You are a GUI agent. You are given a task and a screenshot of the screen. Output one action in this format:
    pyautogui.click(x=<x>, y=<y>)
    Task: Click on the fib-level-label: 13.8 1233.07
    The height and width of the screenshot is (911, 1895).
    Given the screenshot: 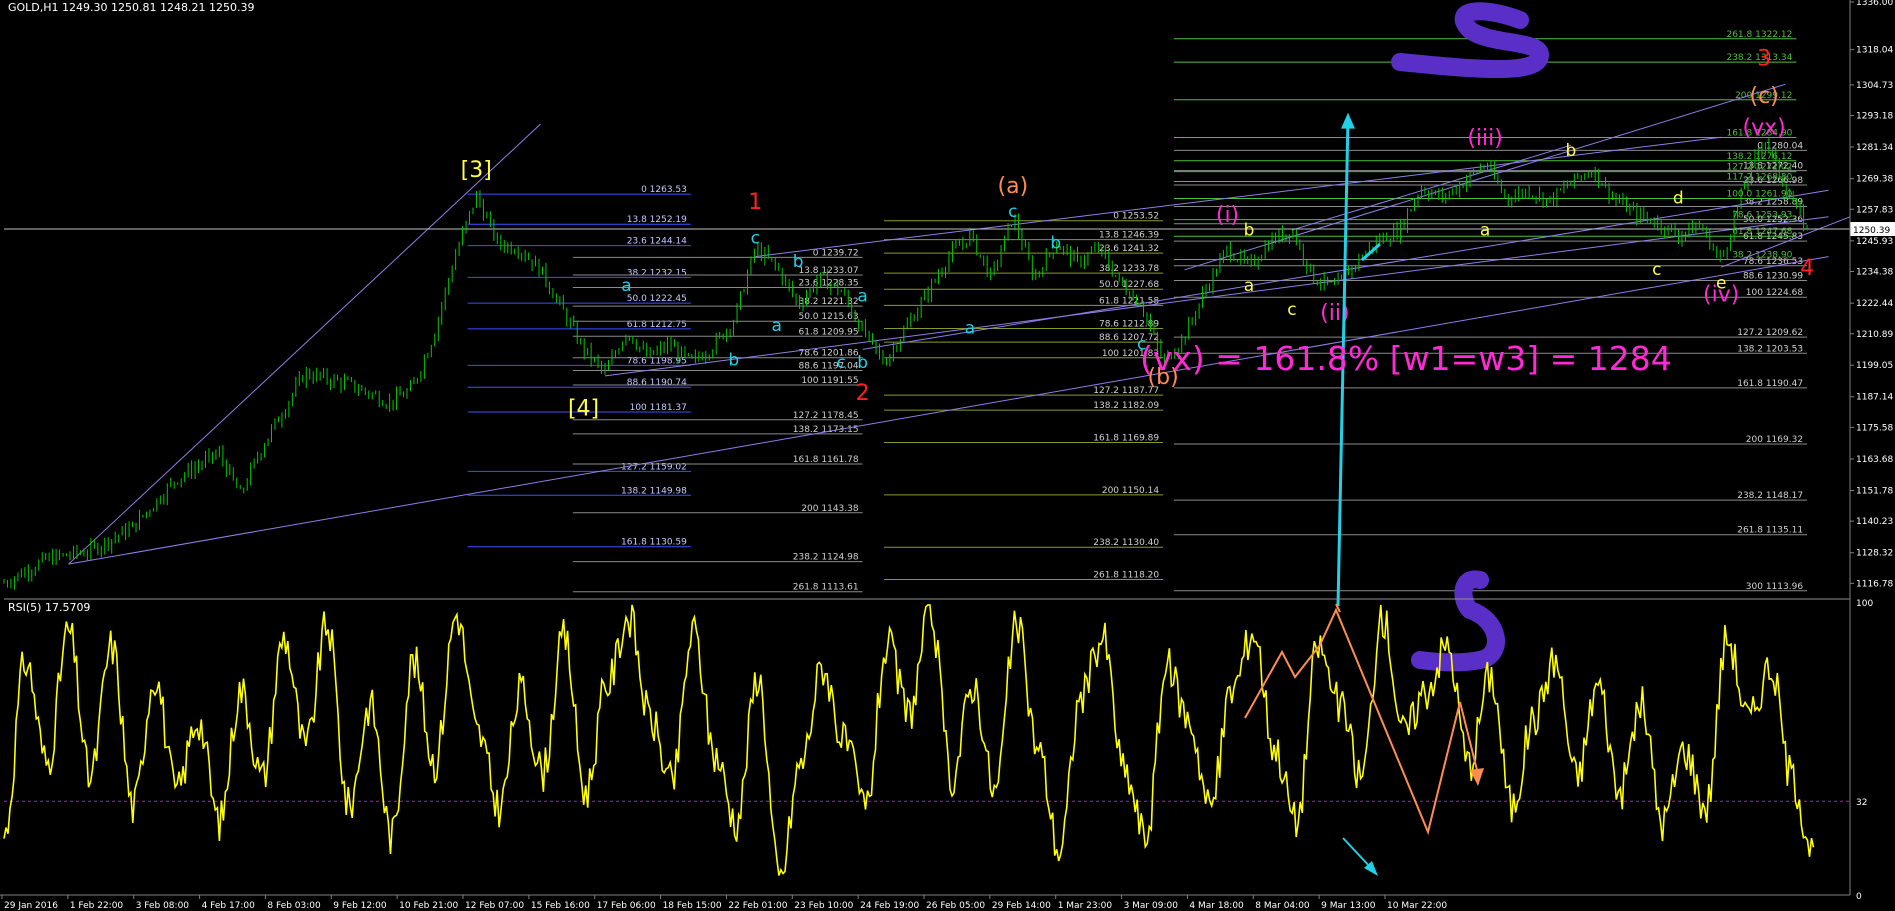 What is the action you would take?
    pyautogui.click(x=828, y=271)
    